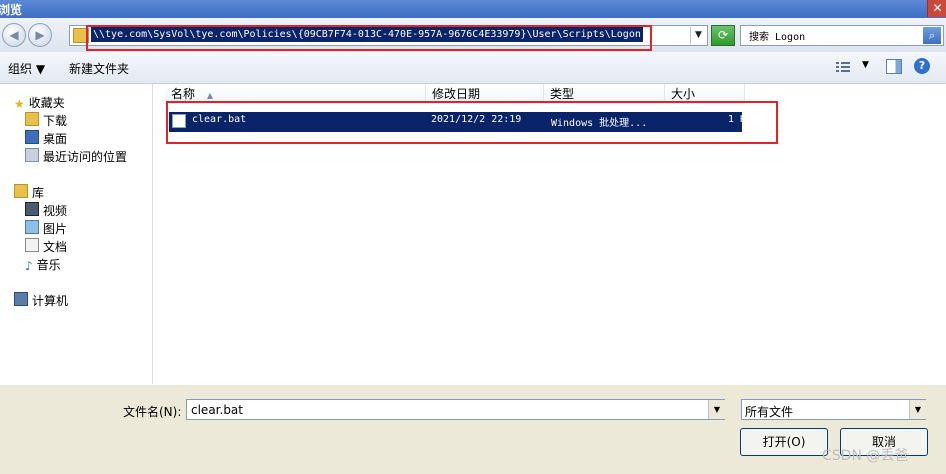 The width and height of the screenshot is (946, 474). Describe the element at coordinates (14, 35) in the screenshot. I see `back-button: ◀` at that location.